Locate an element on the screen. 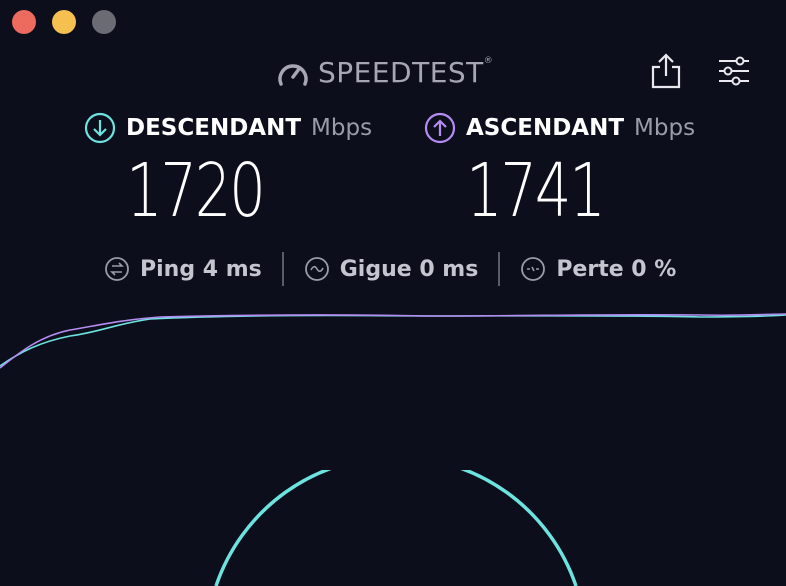 The width and height of the screenshot is (786, 586). jitter-text: Gigue 0 ms is located at coordinates (409, 269).